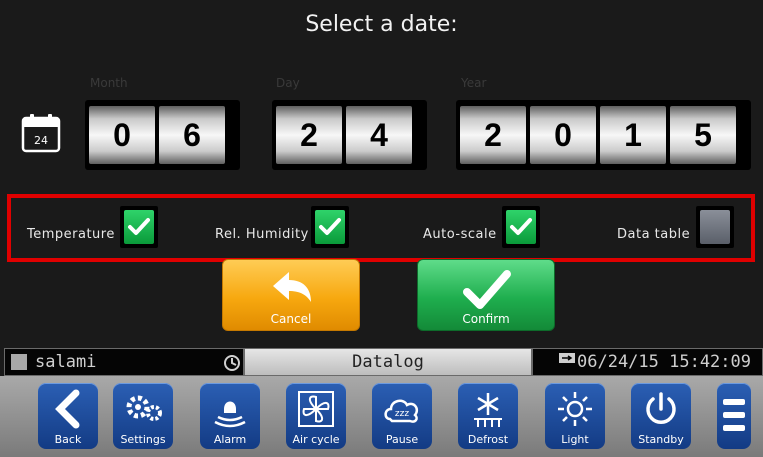 The height and width of the screenshot is (457, 763). I want to click on month-digit-1: 0, so click(122, 135).